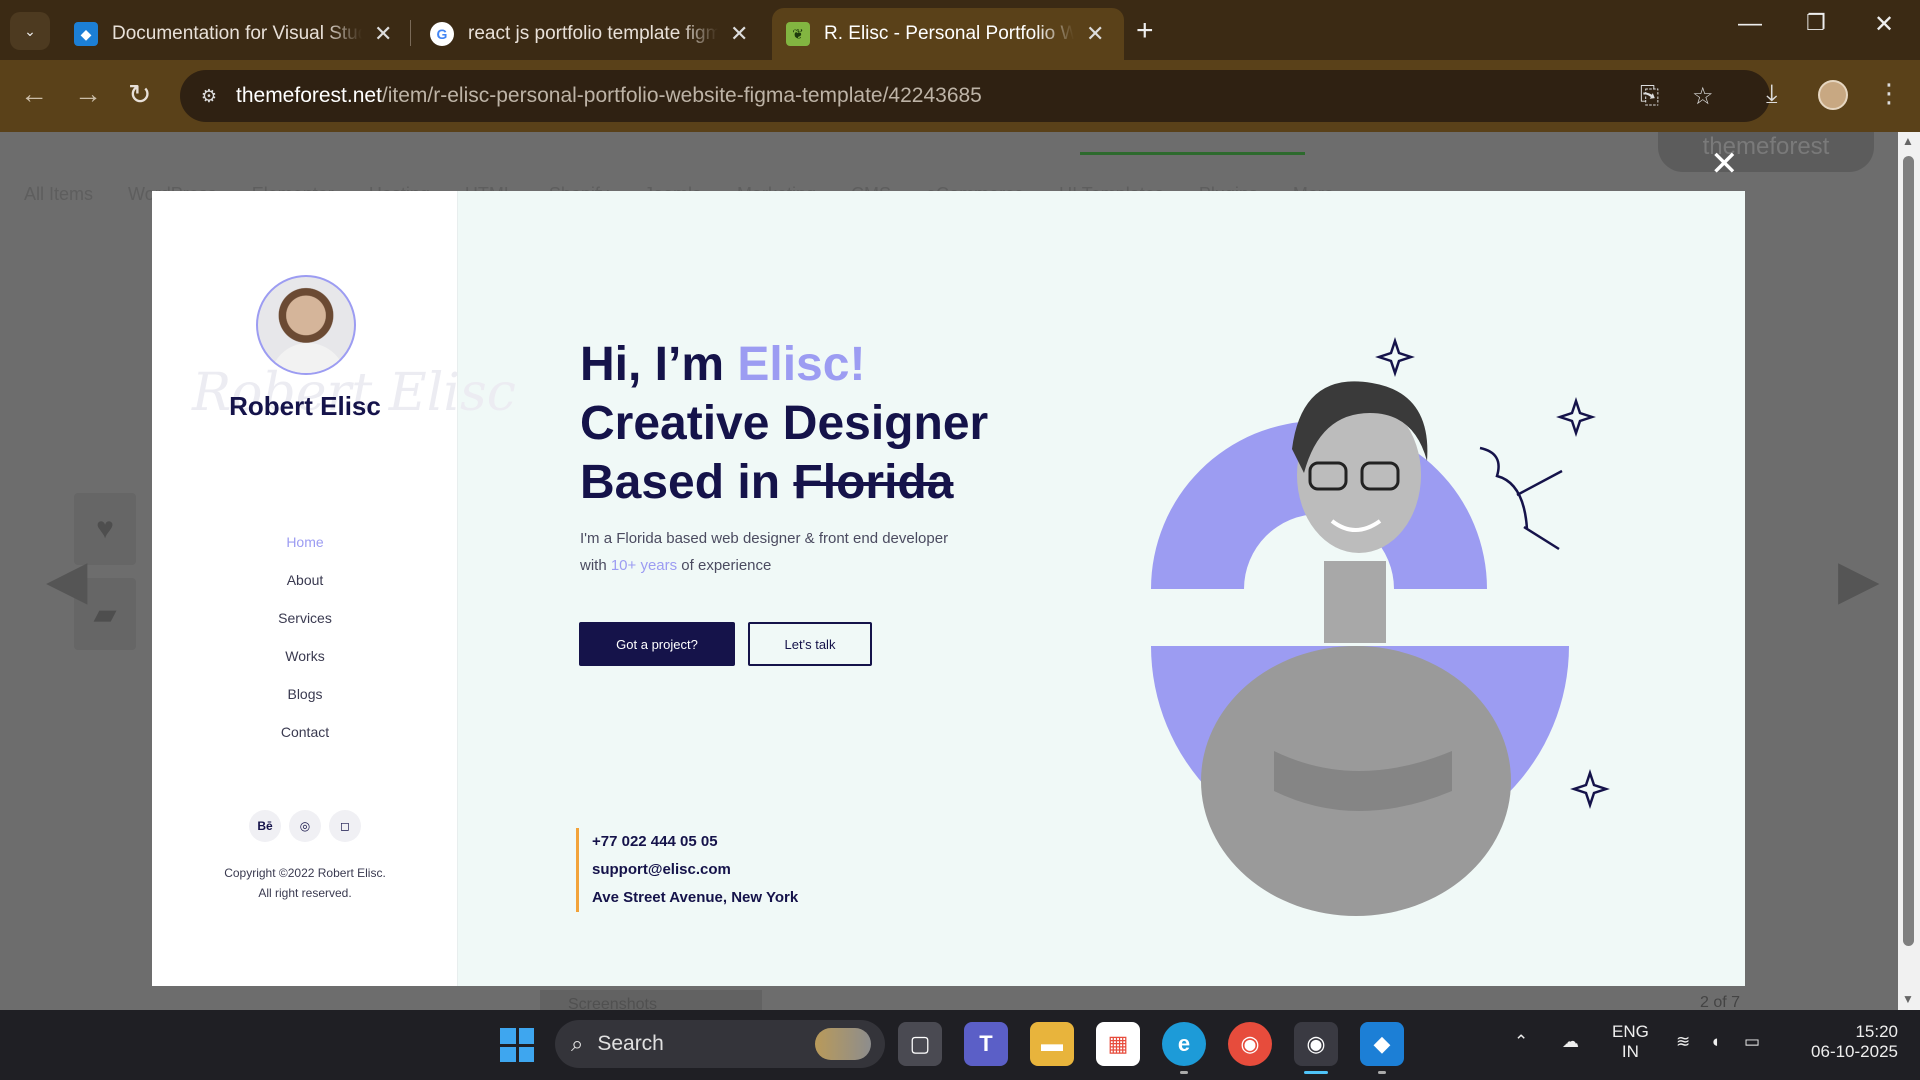 This screenshot has width=1920, height=1080. I want to click on translate-icon: ⎘, so click(1649, 96).